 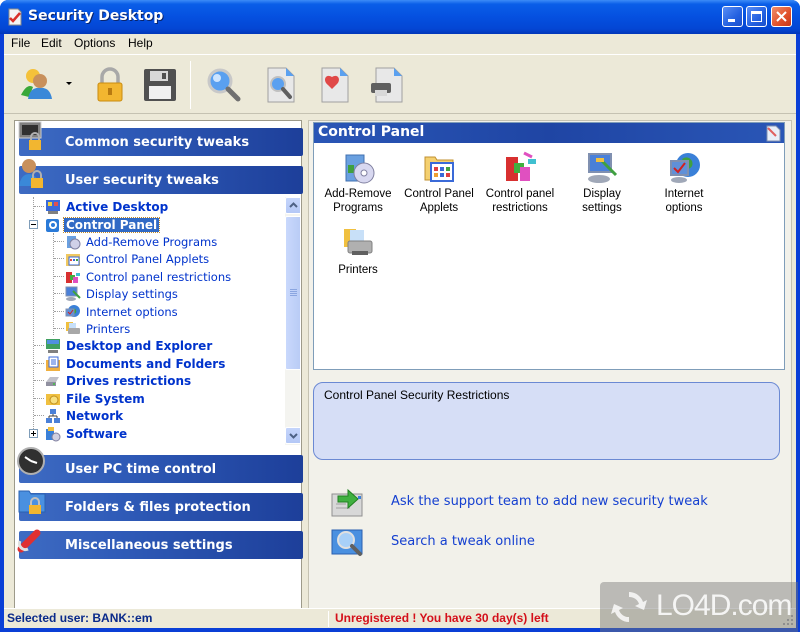 I want to click on tree-scrollbar, so click(x=292, y=321).